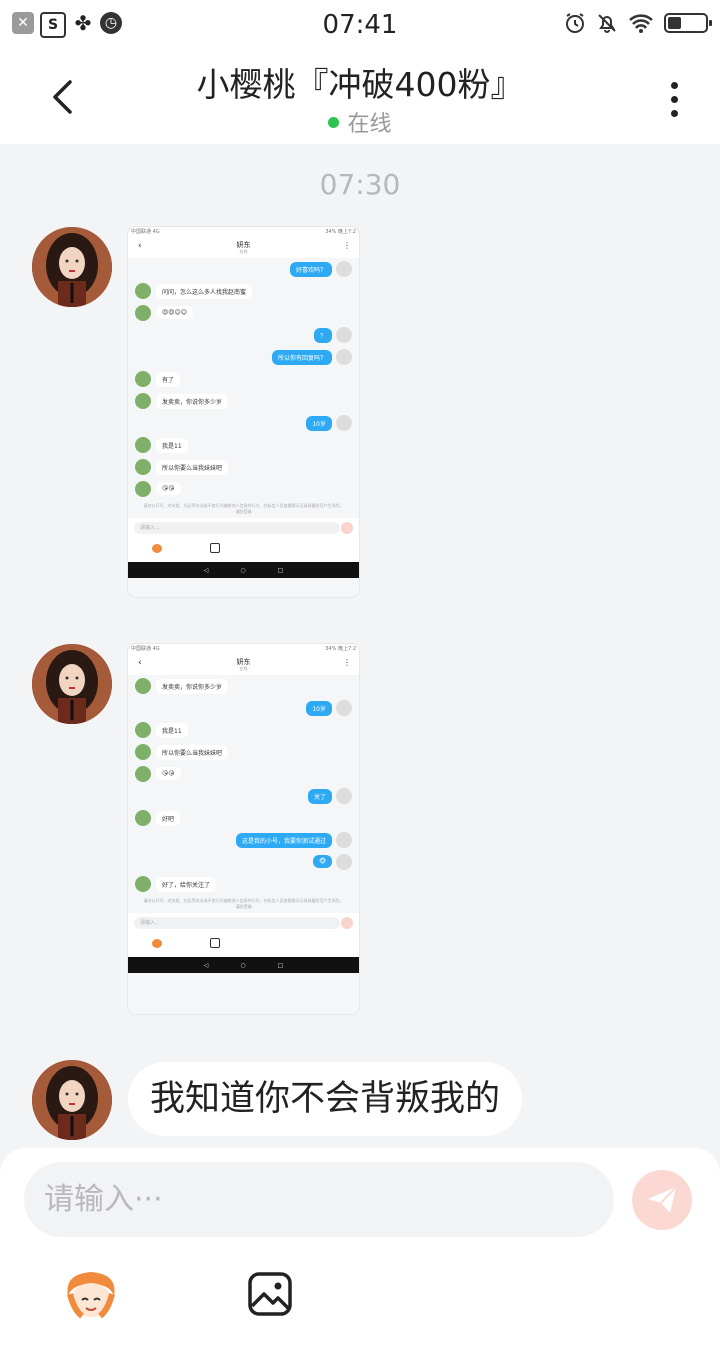 Image resolution: width=720 pixels, height=1356 pixels. I want to click on chat-title: 小樱桃『冲破400粉』, so click(360, 84).